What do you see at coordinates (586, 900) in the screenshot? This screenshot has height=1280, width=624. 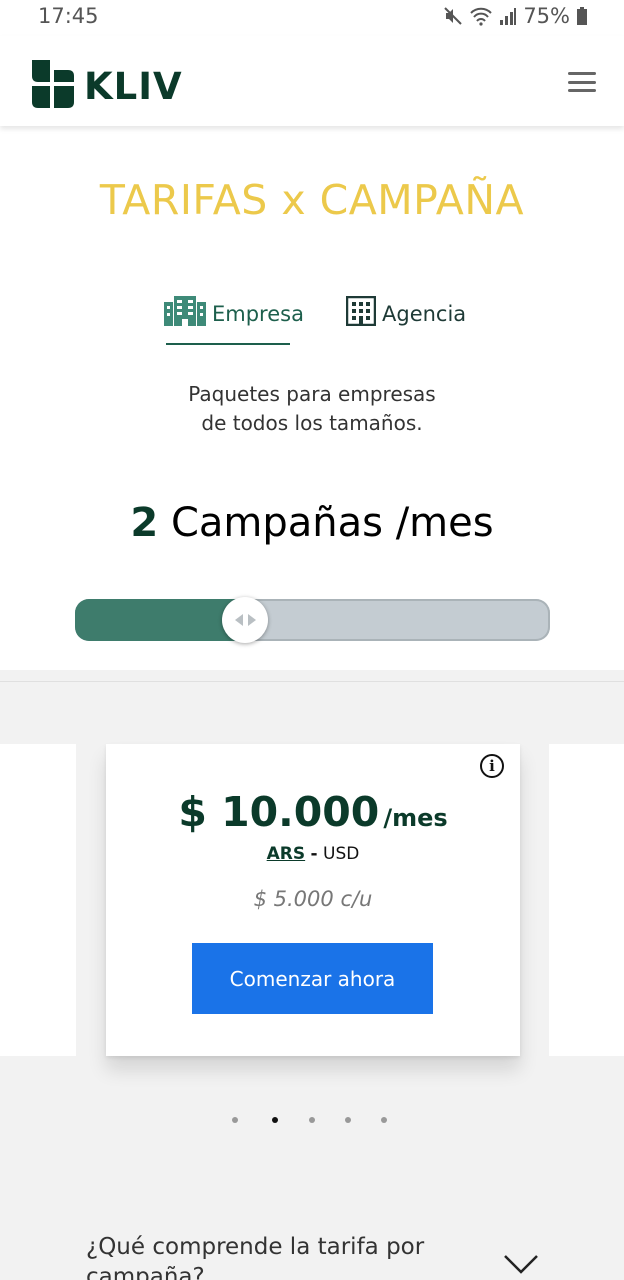 I see `carousel-next-card` at bounding box center [586, 900].